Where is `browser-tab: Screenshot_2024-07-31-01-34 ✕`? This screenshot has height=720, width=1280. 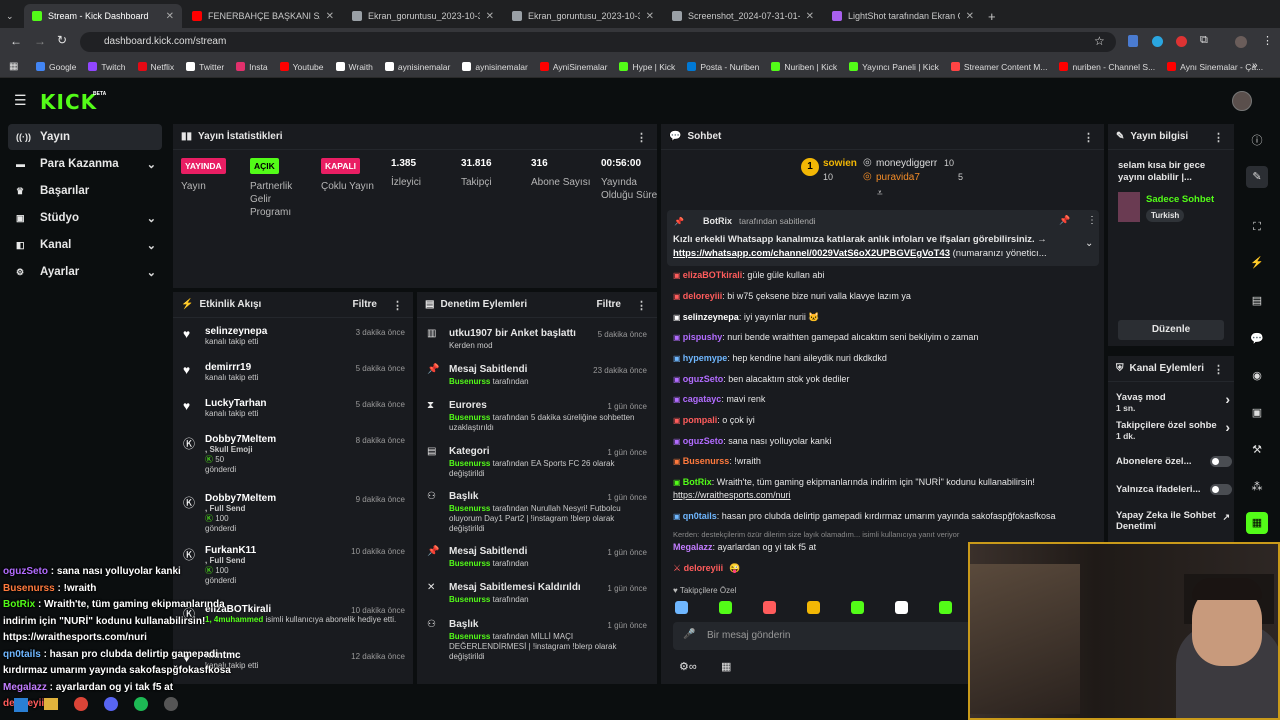
browser-tab: Screenshot_2024-07-31-01-34 ✕ is located at coordinates (743, 16).